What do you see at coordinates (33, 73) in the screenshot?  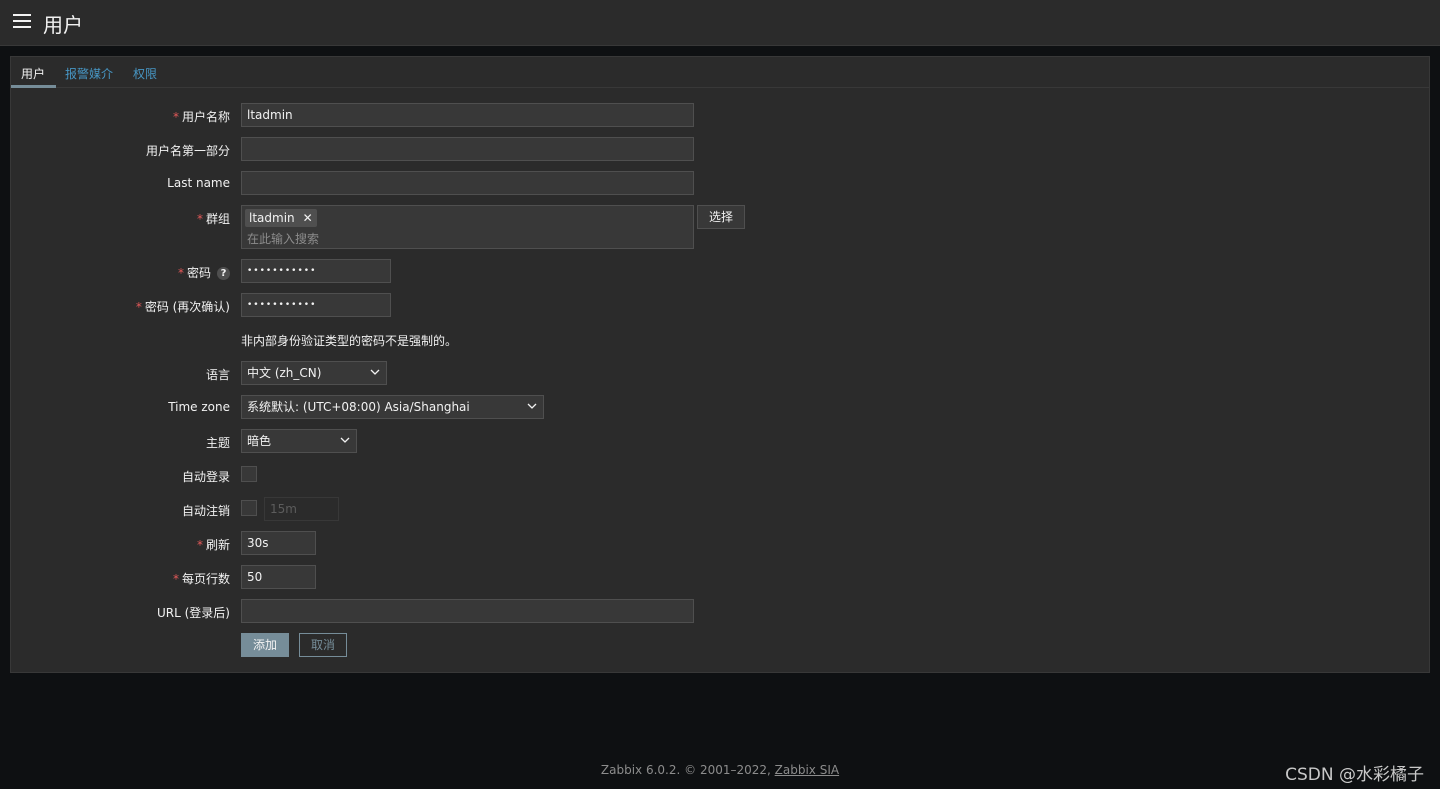 I see `tab-user: 用户` at bounding box center [33, 73].